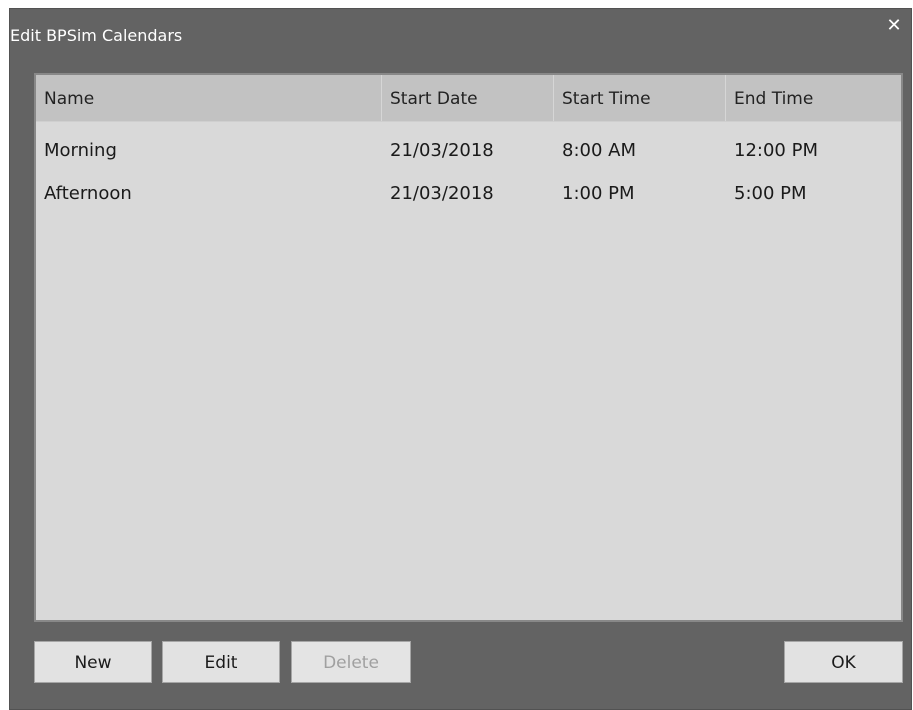 This screenshot has width=913, height=710. Describe the element at coordinates (460, 33) in the screenshot. I see `title-bar: Edit BPSim Calendars ✕` at that location.